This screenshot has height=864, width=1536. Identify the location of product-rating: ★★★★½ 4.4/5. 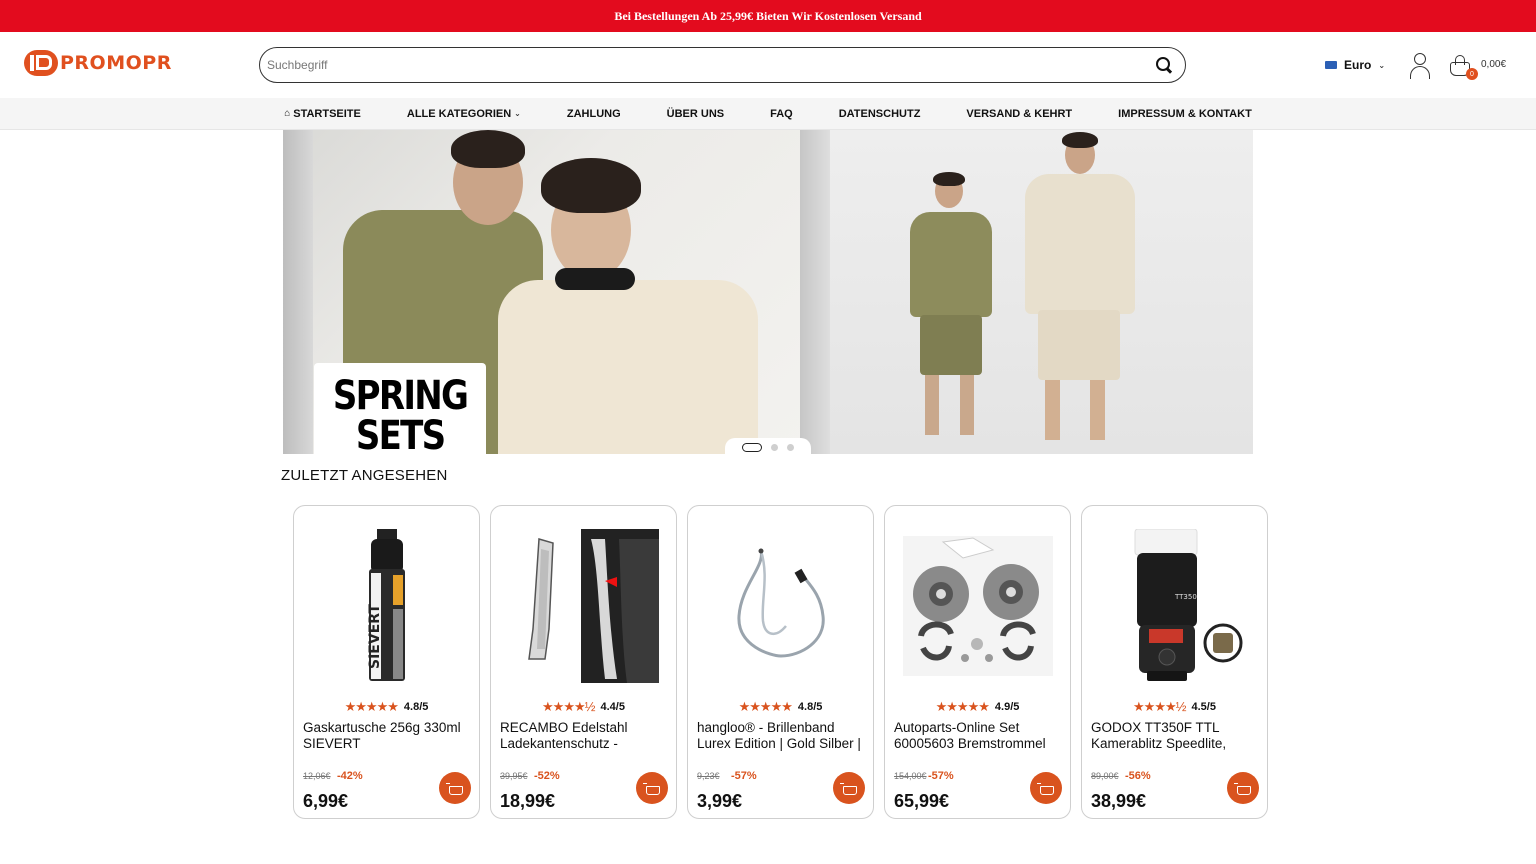
(583, 707).